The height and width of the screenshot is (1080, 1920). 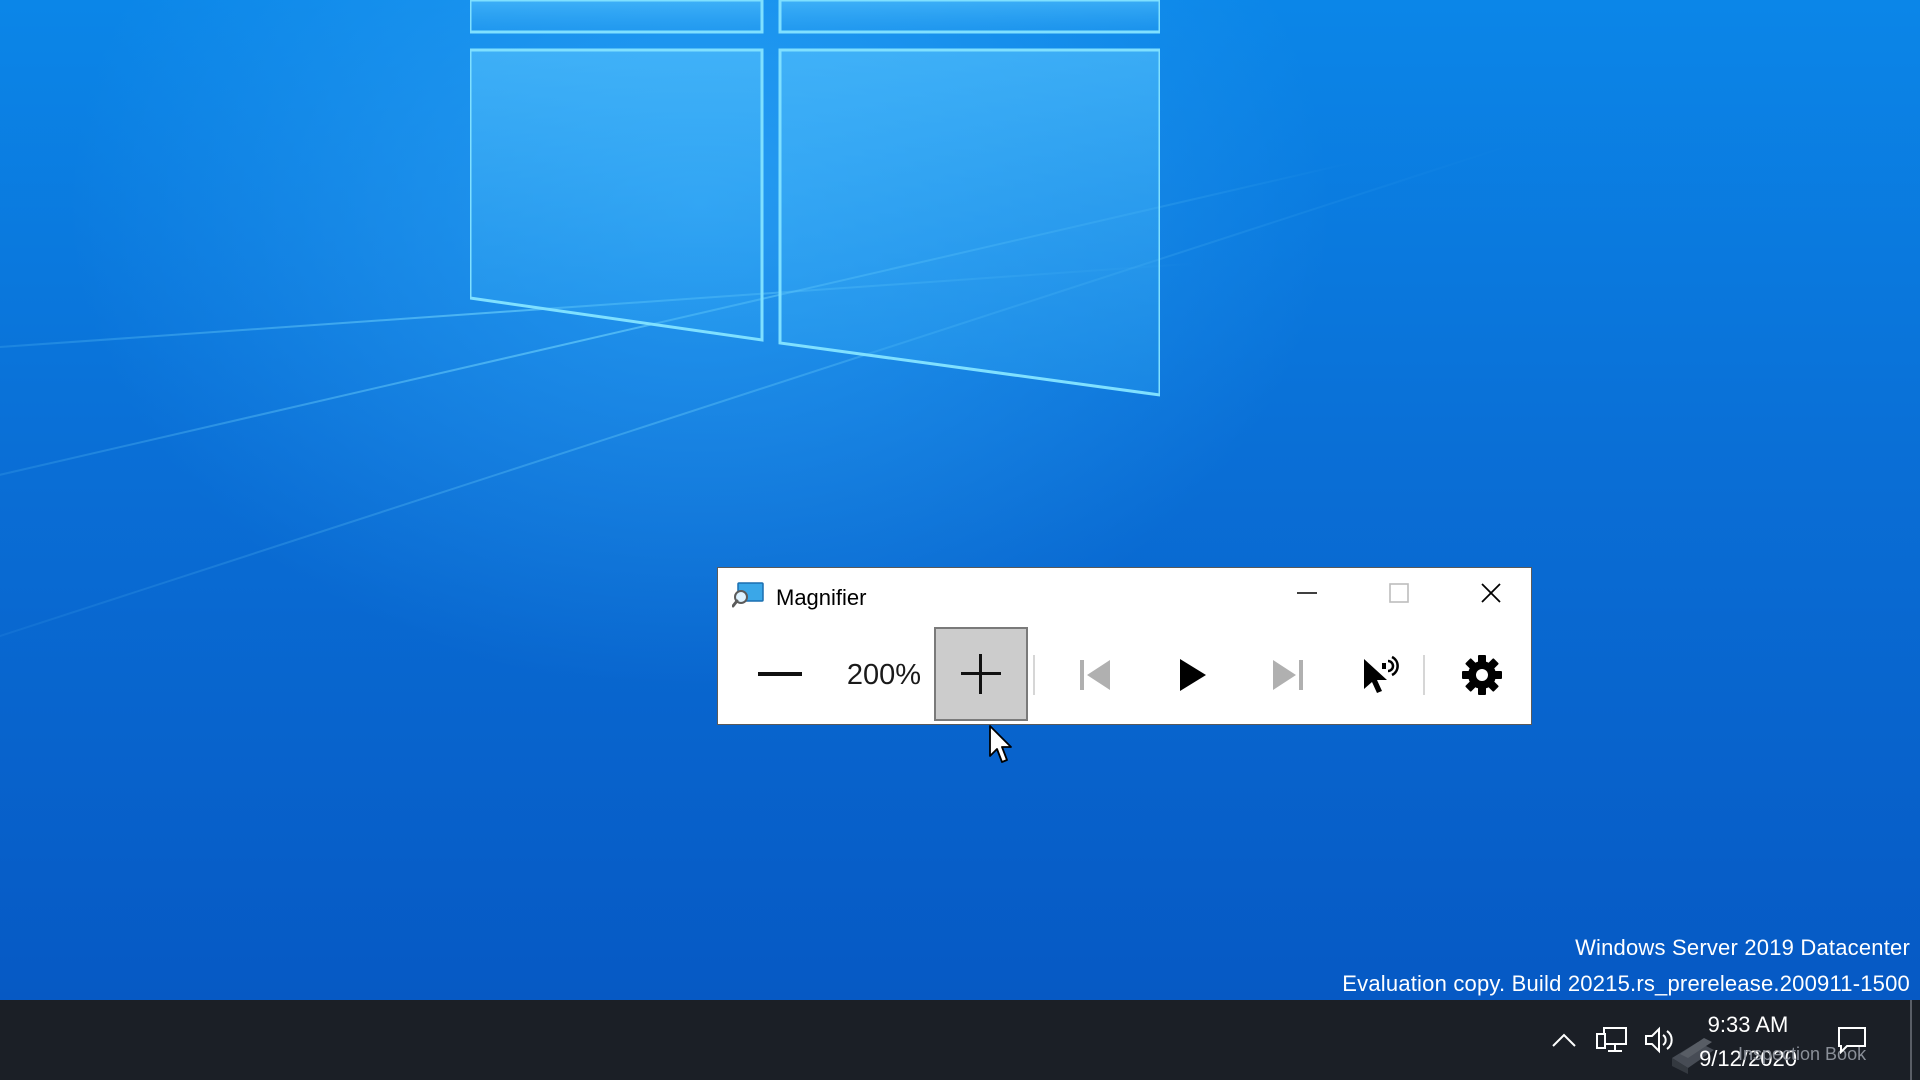 I want to click on read-from-here-button, so click(x=1382, y=675).